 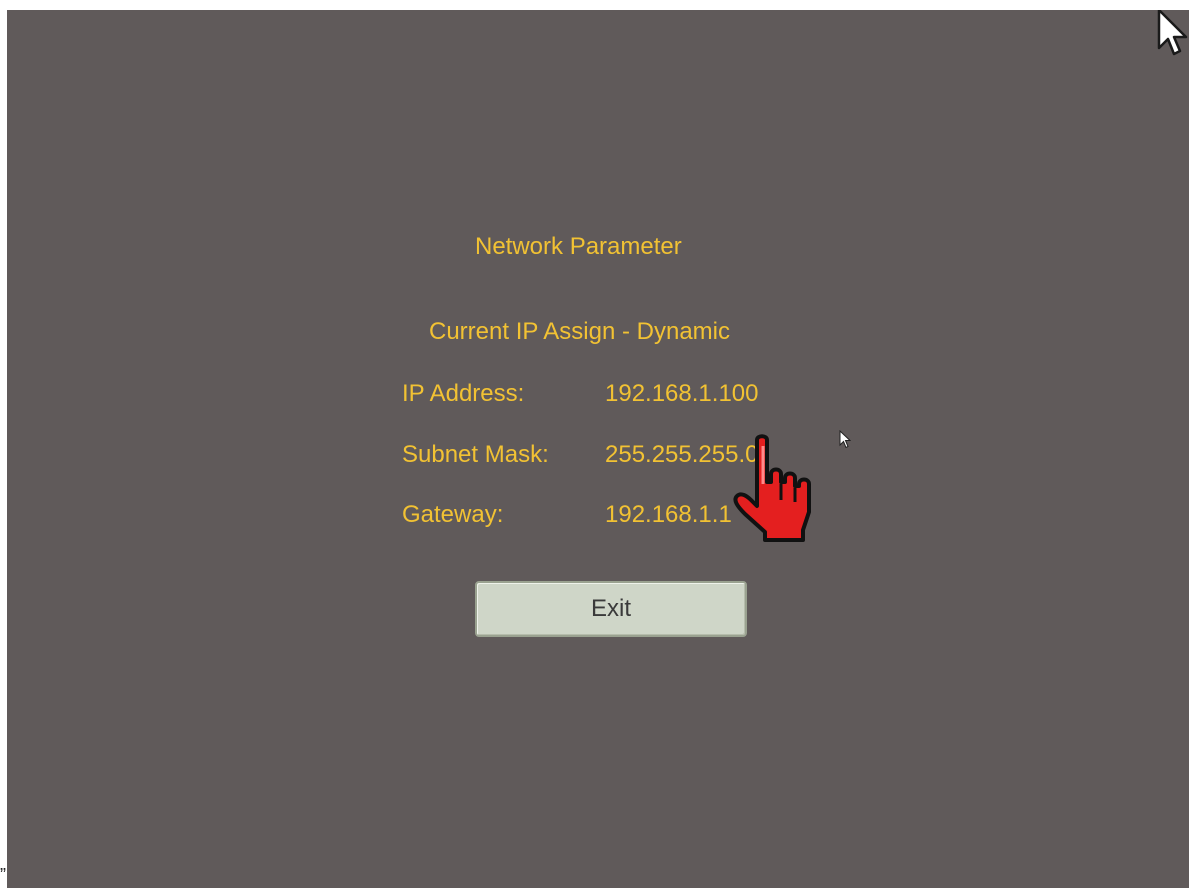 What do you see at coordinates (579, 331) in the screenshot?
I see `ip-assign-status: Current IP Assign - Dynamic` at bounding box center [579, 331].